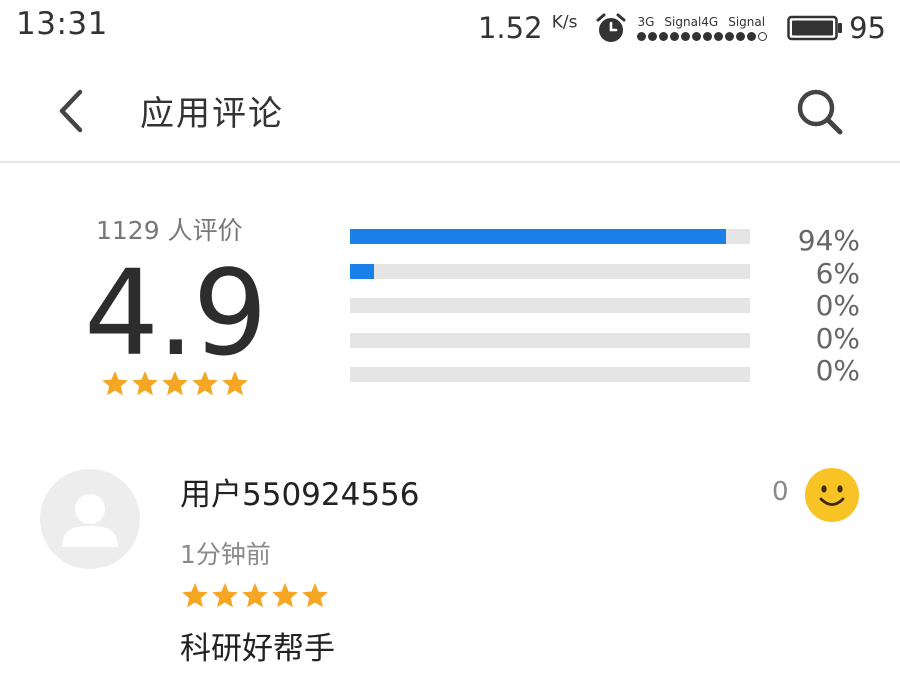 Image resolution: width=900 pixels, height=692 pixels. Describe the element at coordinates (257, 649) in the screenshot. I see `review-text: 科研好帮手` at that location.